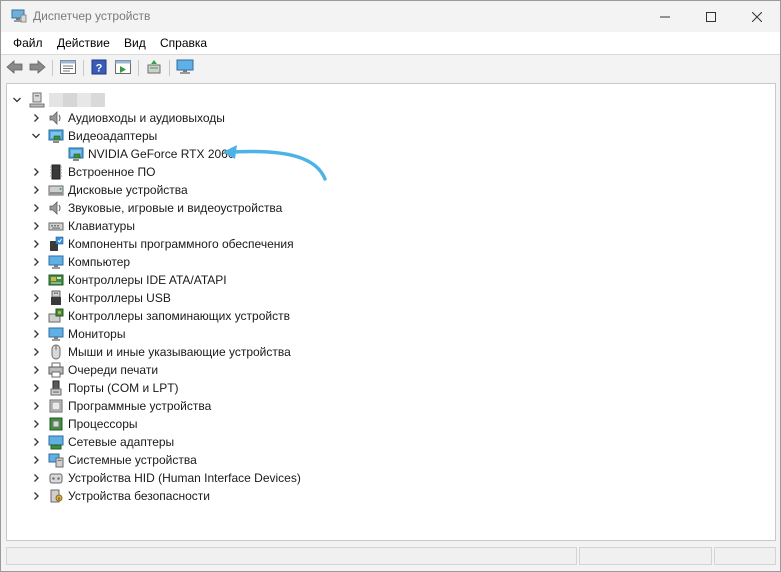  Describe the element at coordinates (92, 16) in the screenshot. I see `window-title: Диспетчер устройств` at that location.